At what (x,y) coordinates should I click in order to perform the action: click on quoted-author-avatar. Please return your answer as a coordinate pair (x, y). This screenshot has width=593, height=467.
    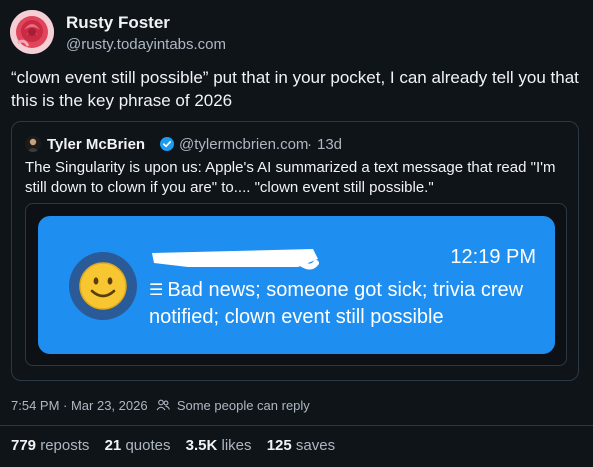
    Looking at the image, I should click on (33, 144).